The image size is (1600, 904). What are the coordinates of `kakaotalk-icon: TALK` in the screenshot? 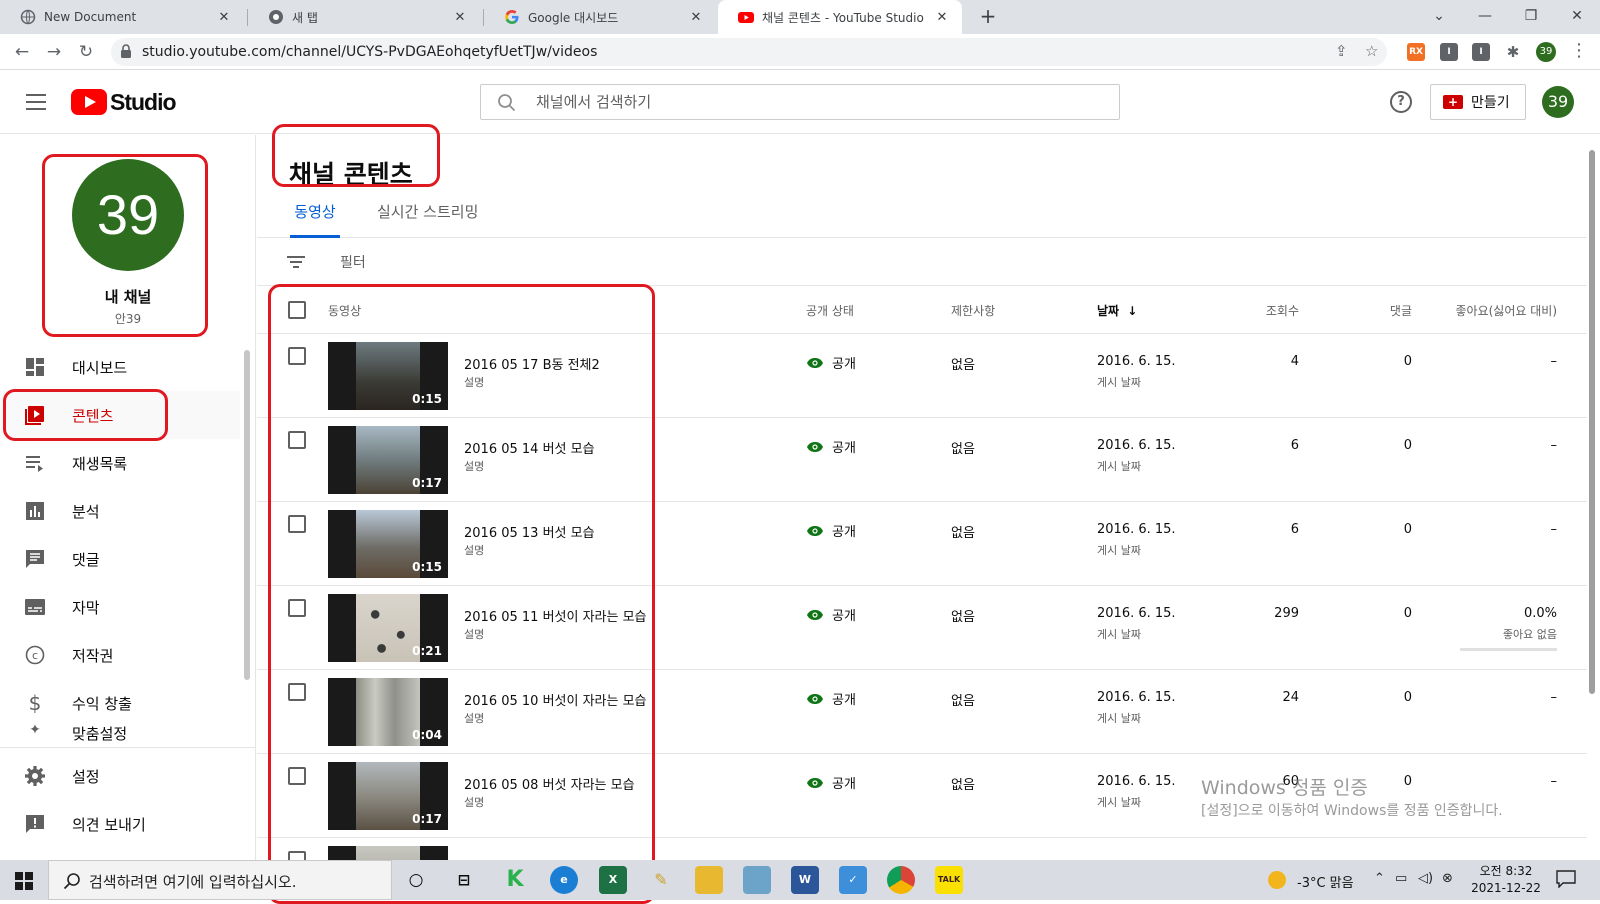 It's located at (949, 880).